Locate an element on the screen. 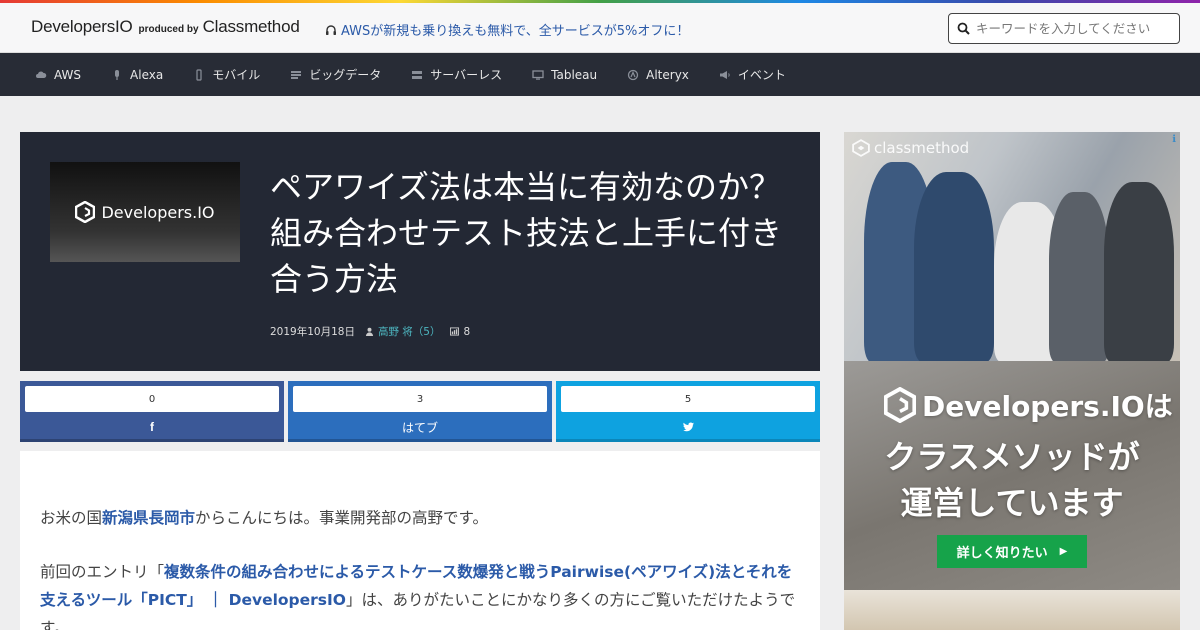 The height and width of the screenshot is (630, 1200). article-thumbnail: Developers.IO is located at coordinates (145, 212).